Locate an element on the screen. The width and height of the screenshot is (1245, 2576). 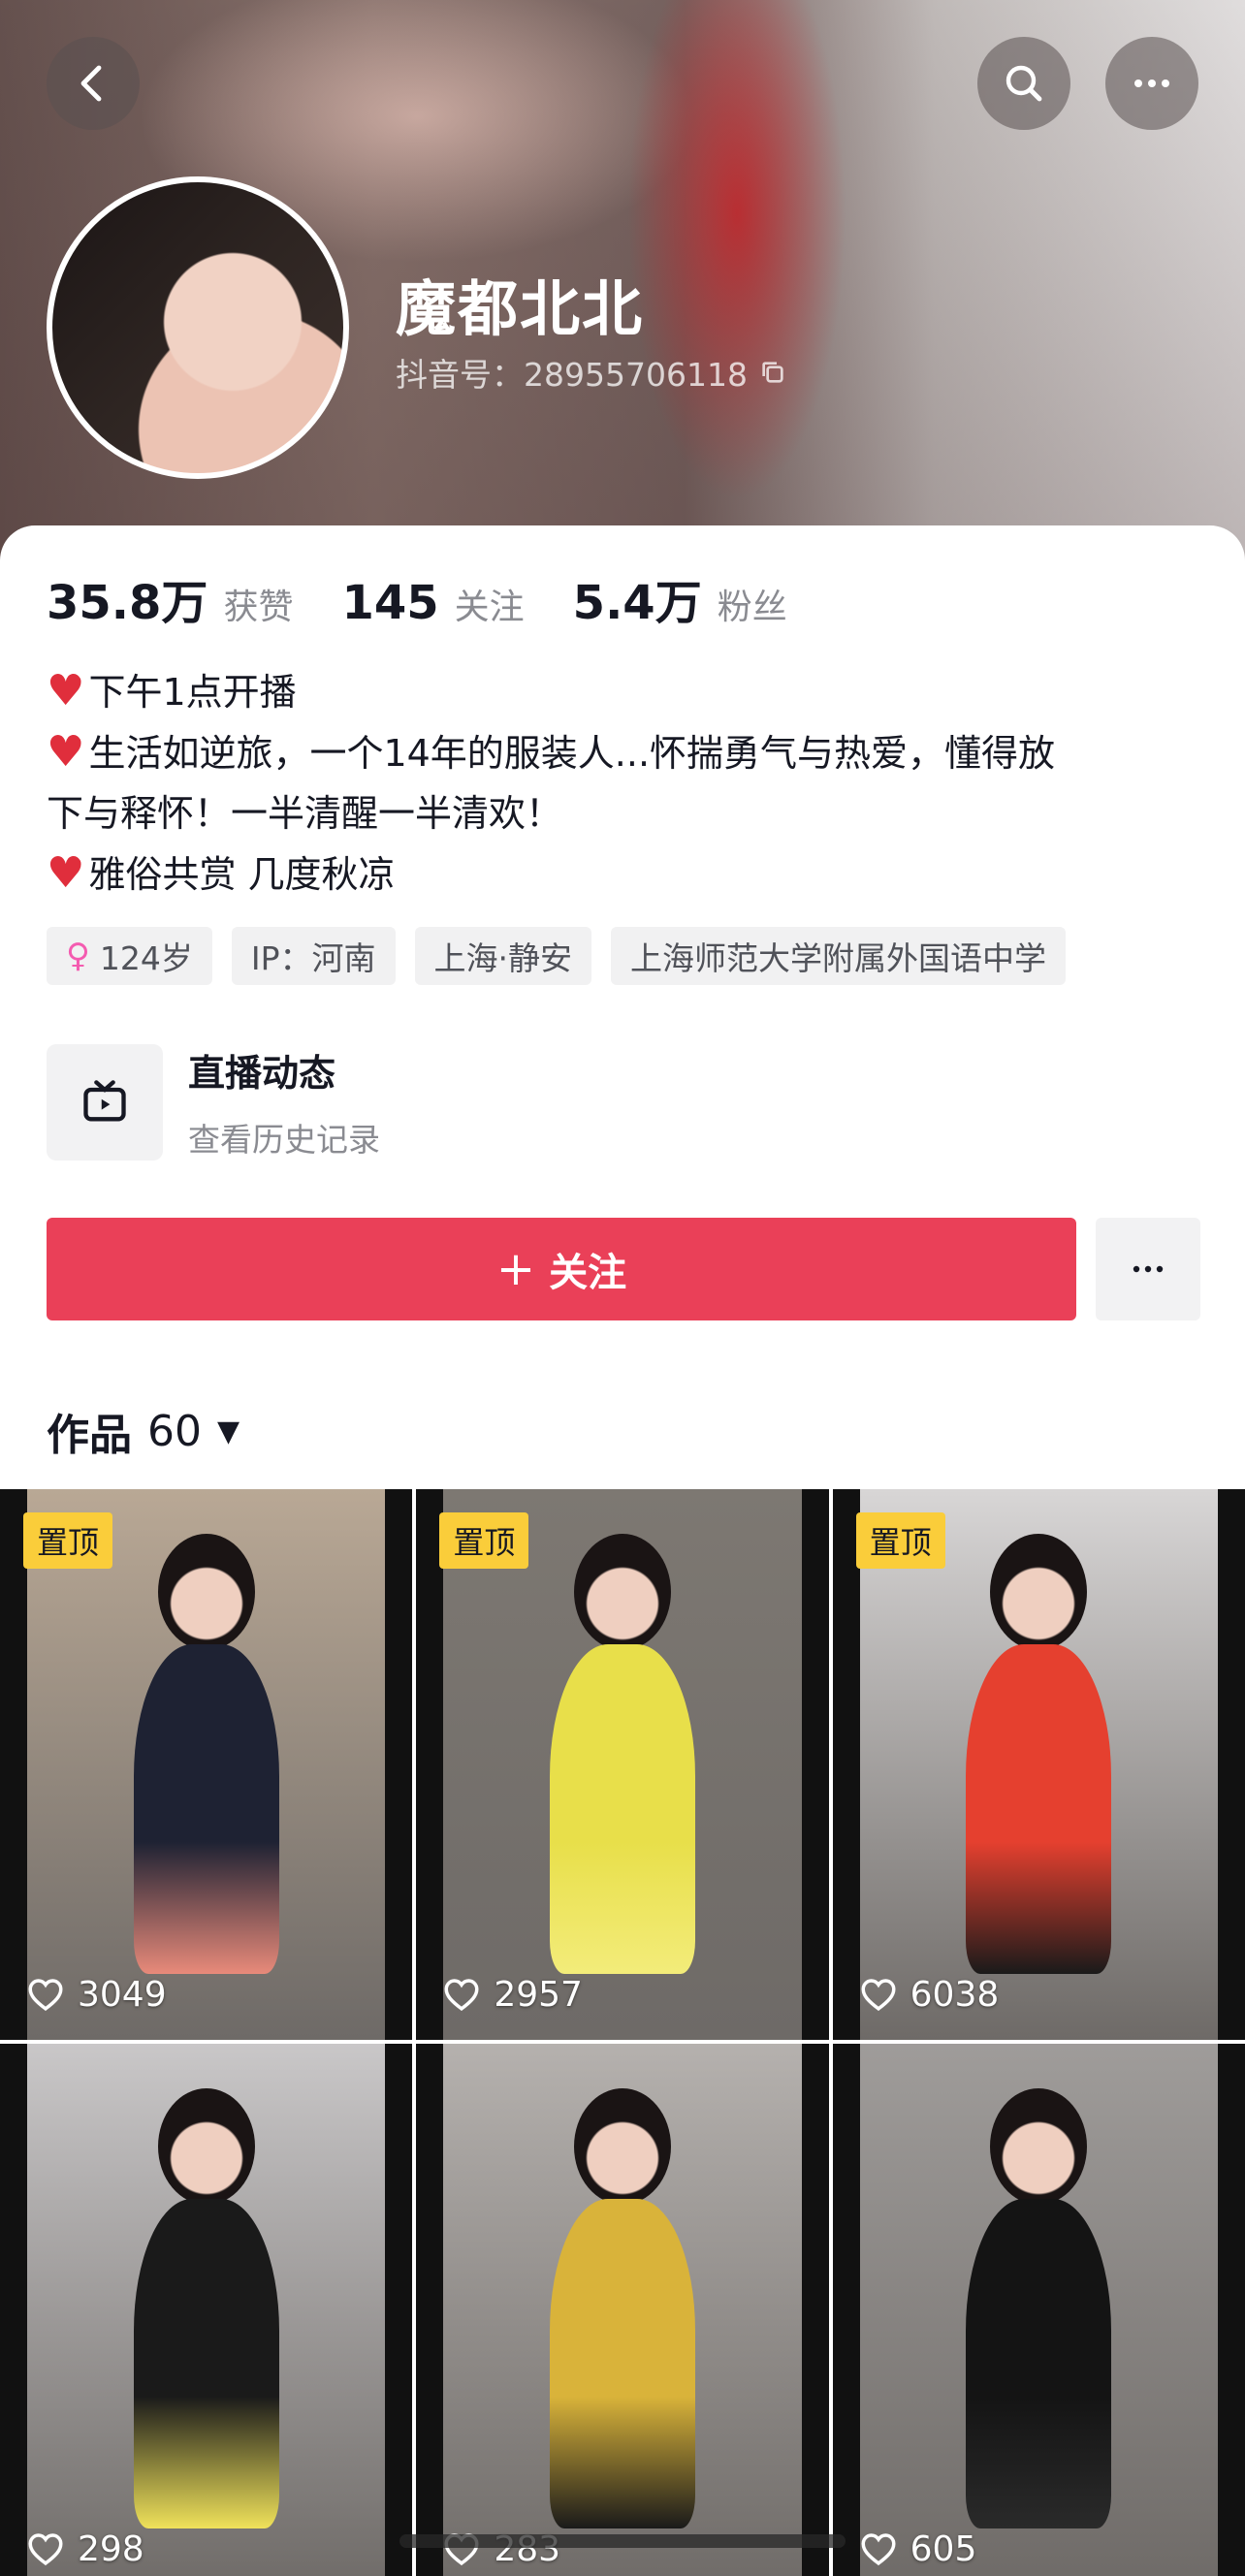
stat-fans-value: 5.4万 is located at coordinates (637, 603).